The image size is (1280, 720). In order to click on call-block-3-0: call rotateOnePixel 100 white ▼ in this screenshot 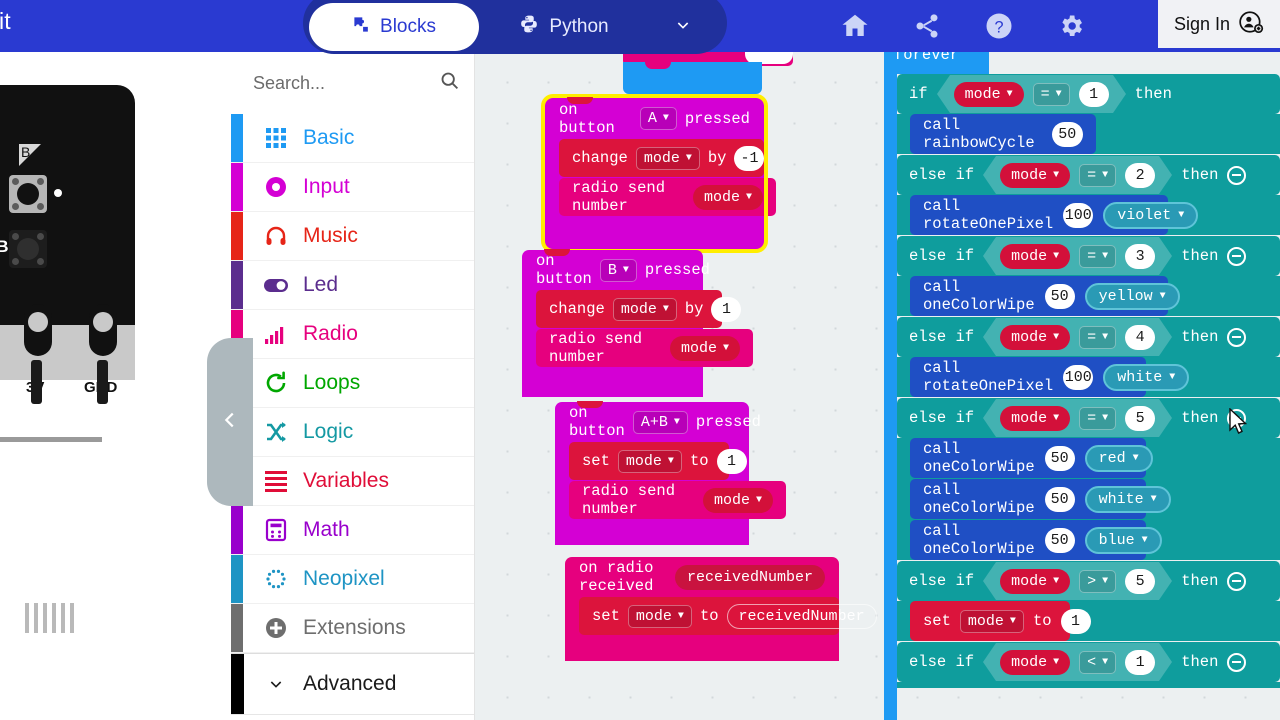, I will do `click(1050, 377)`.